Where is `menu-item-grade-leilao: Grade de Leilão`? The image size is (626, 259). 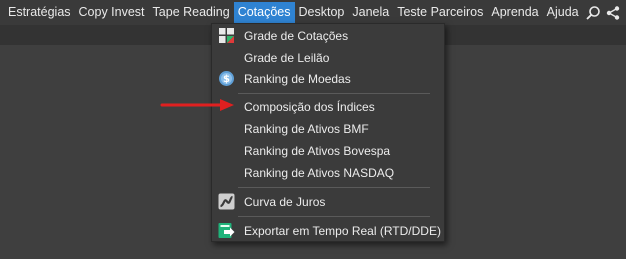 menu-item-grade-leilao: Grade de Leilão is located at coordinates (328, 58).